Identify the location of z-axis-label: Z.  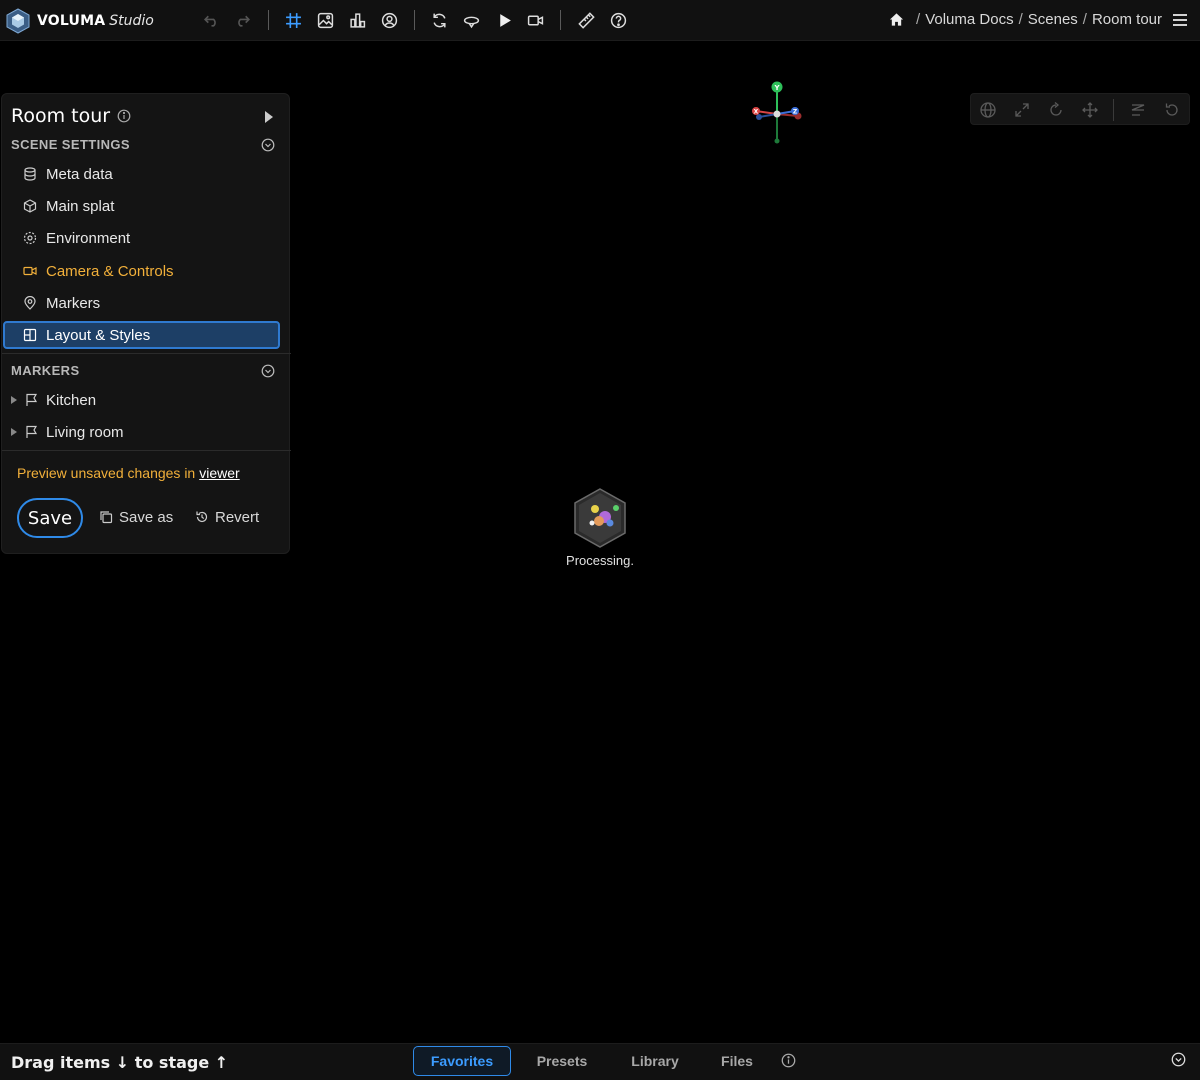
(795, 112).